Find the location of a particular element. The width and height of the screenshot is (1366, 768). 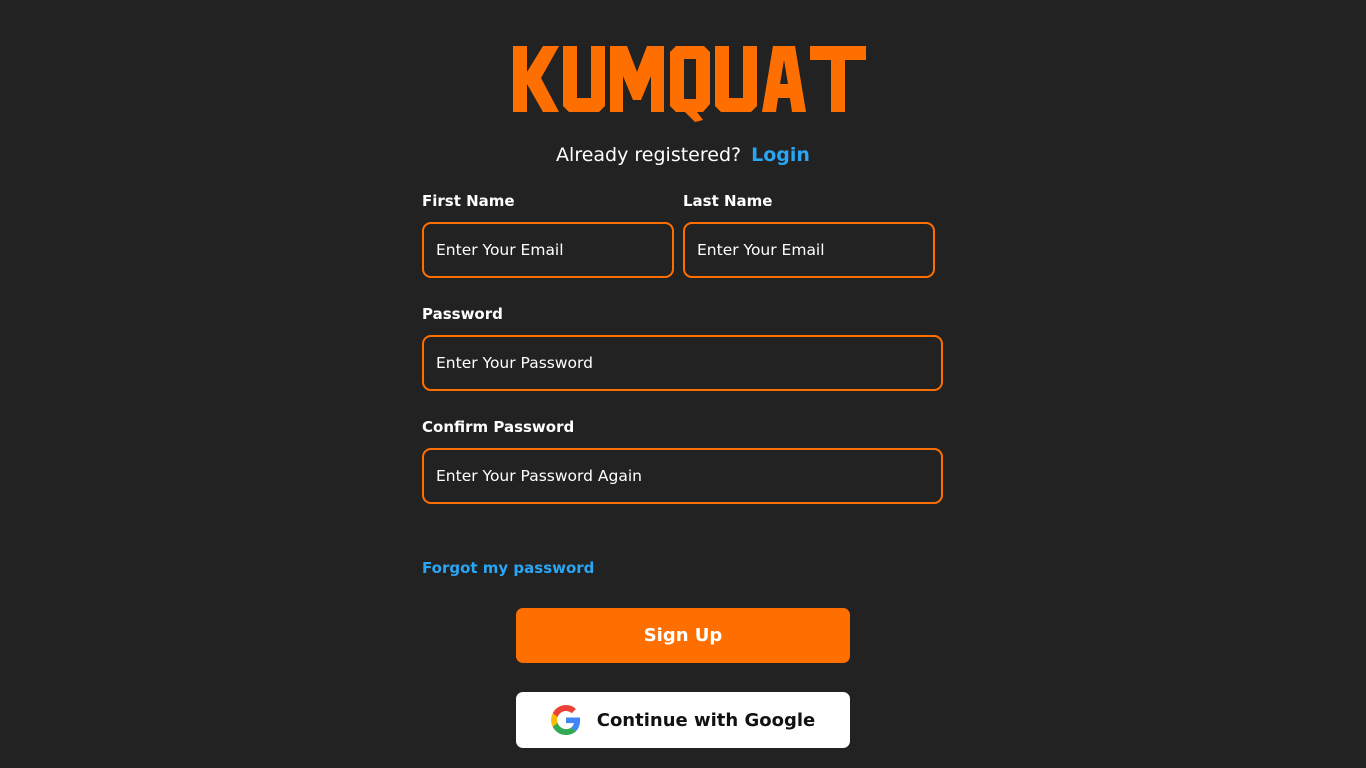

login-prompt-text: Already registered? is located at coordinates (649, 155).